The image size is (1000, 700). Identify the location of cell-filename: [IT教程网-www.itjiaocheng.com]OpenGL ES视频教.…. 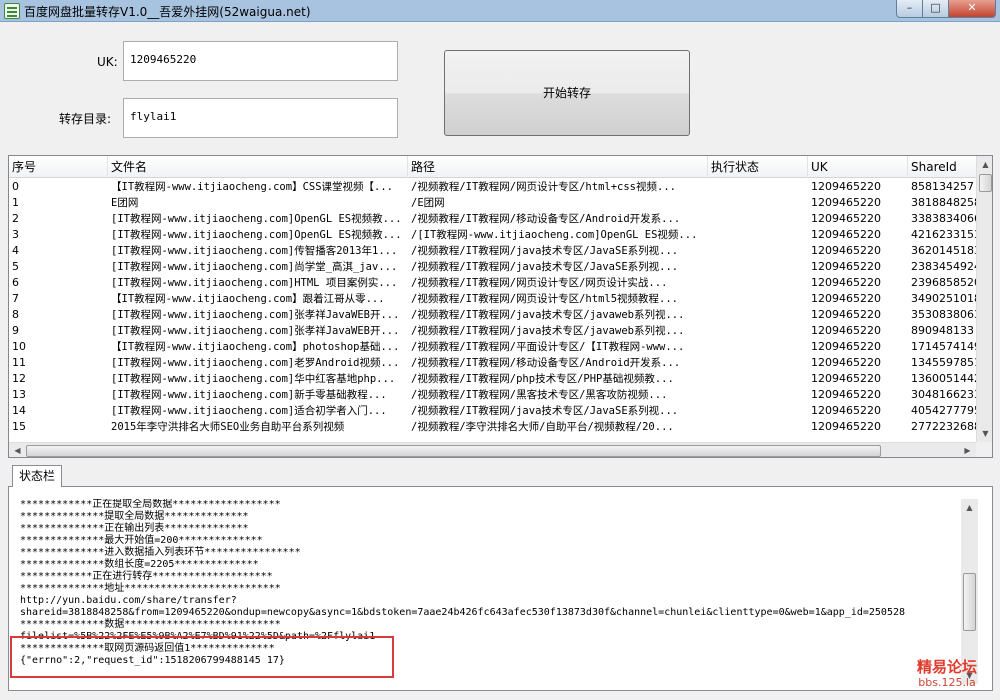
(256, 235).